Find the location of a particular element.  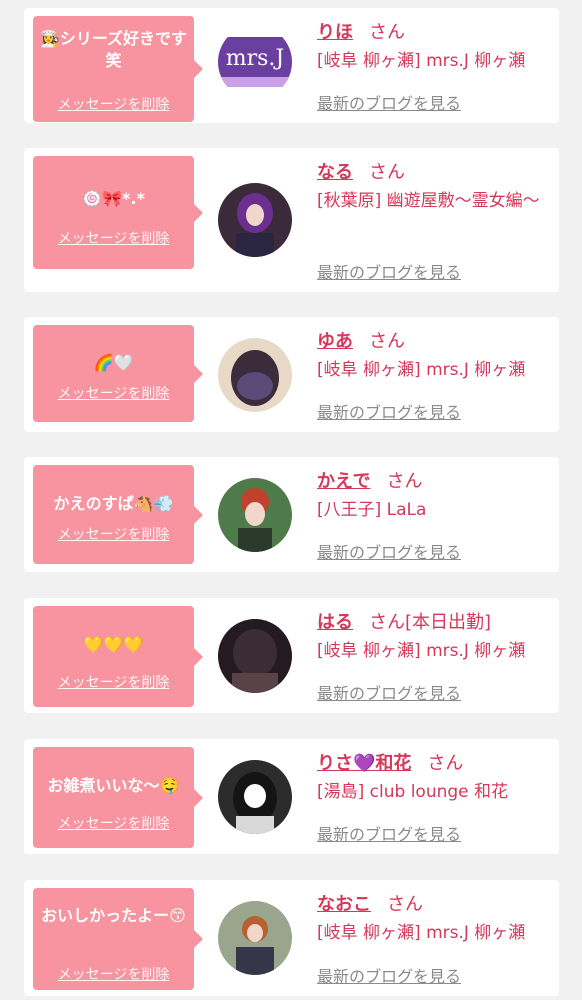

message-bubble: おいしかったよー😙 メッセージを削除 is located at coordinates (118, 939).